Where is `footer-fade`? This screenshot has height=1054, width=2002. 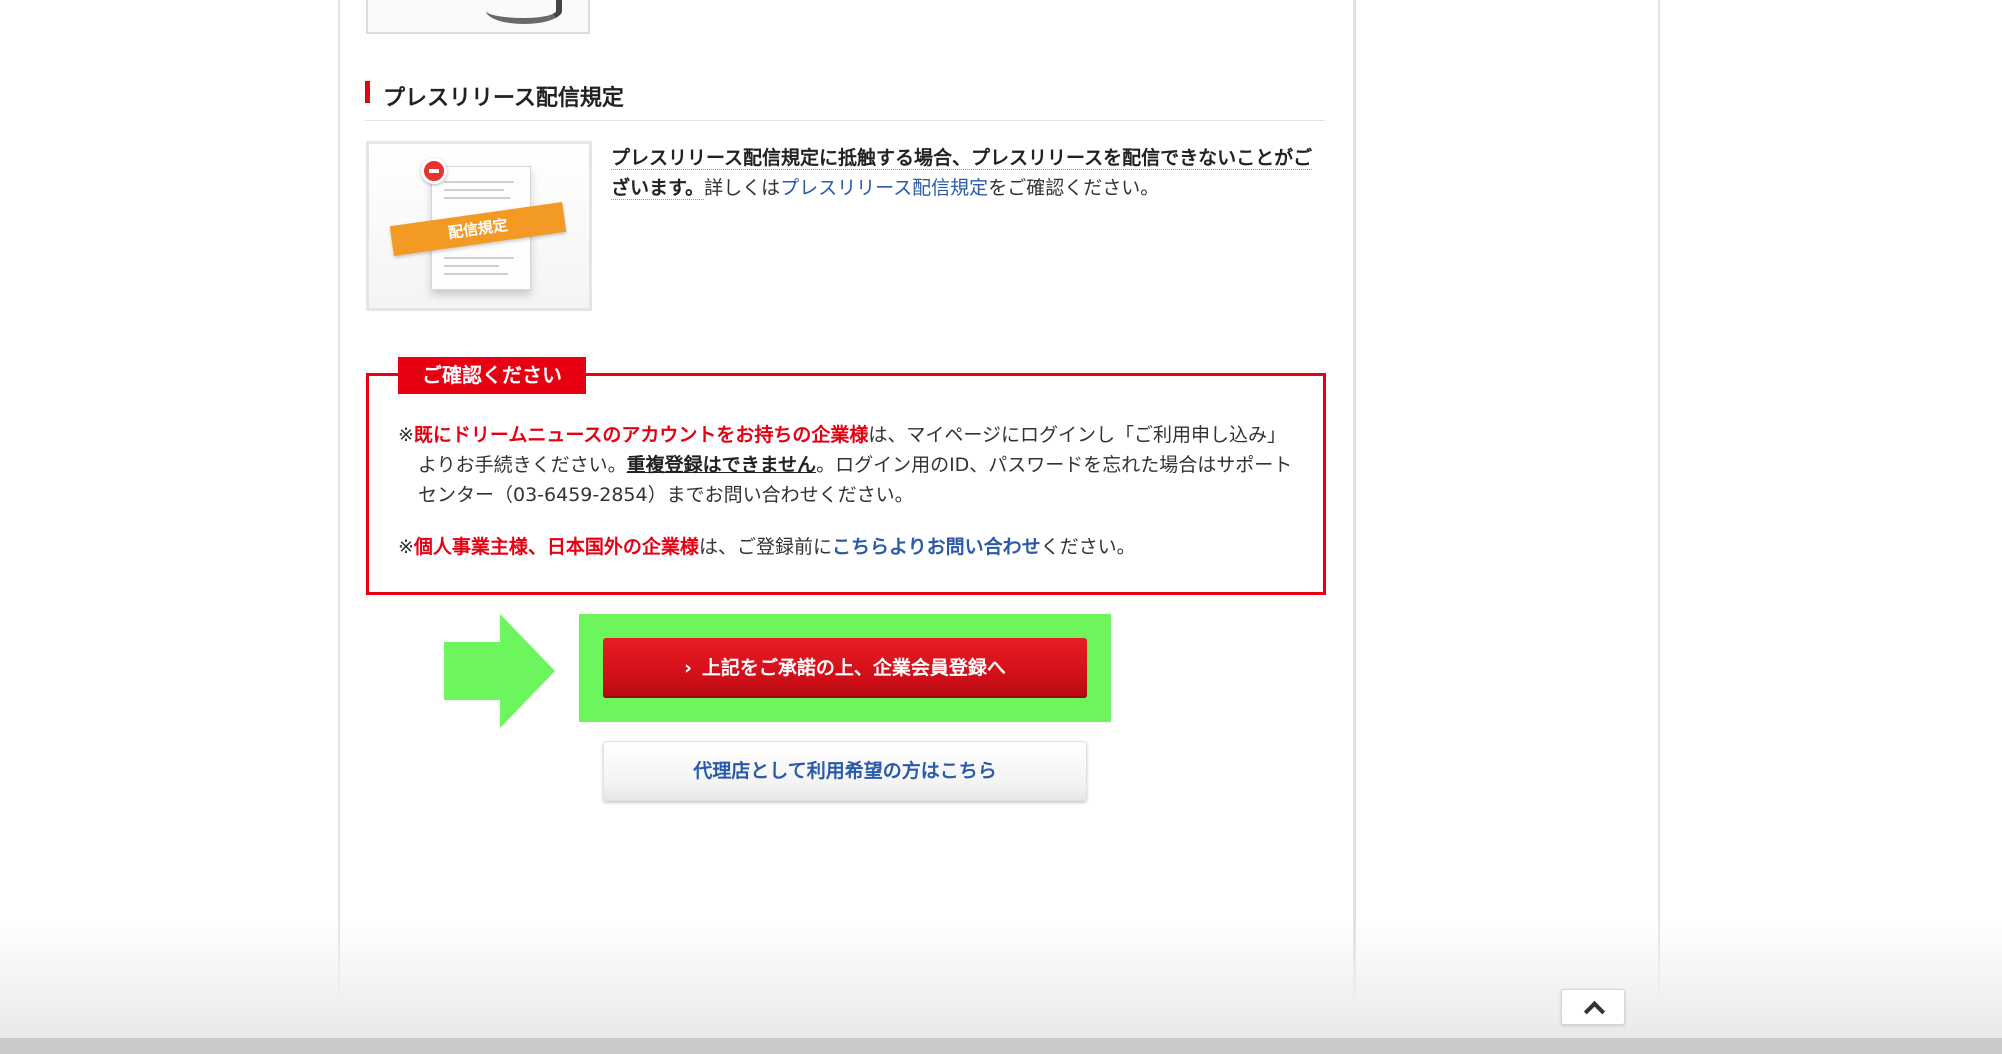 footer-fade is located at coordinates (1001, 979).